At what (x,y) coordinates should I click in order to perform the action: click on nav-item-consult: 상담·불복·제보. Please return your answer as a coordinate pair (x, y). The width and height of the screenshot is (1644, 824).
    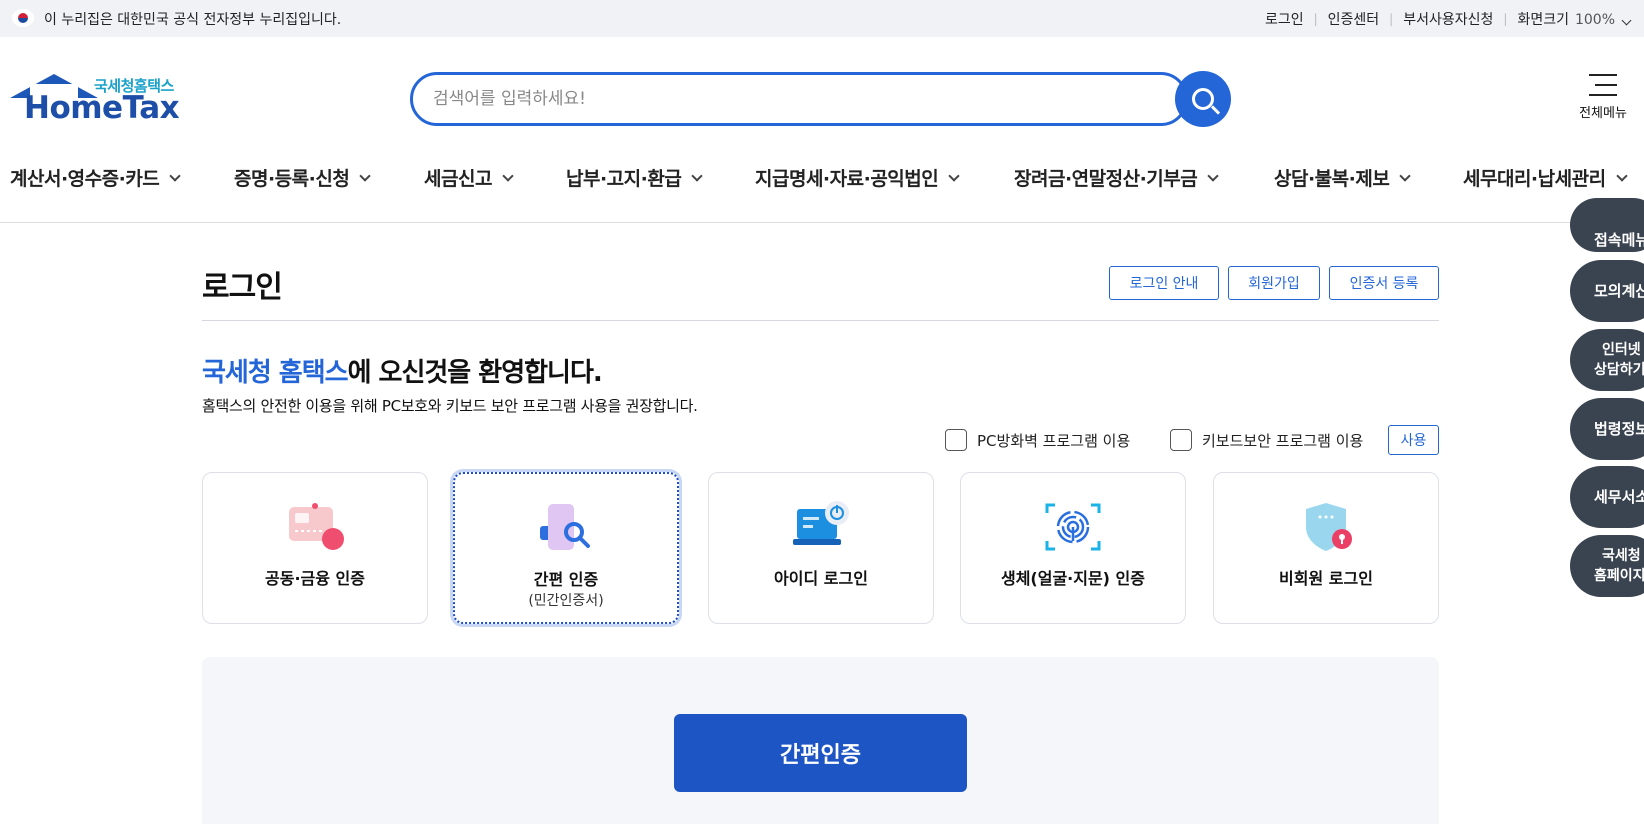
    Looking at the image, I should click on (1342, 177).